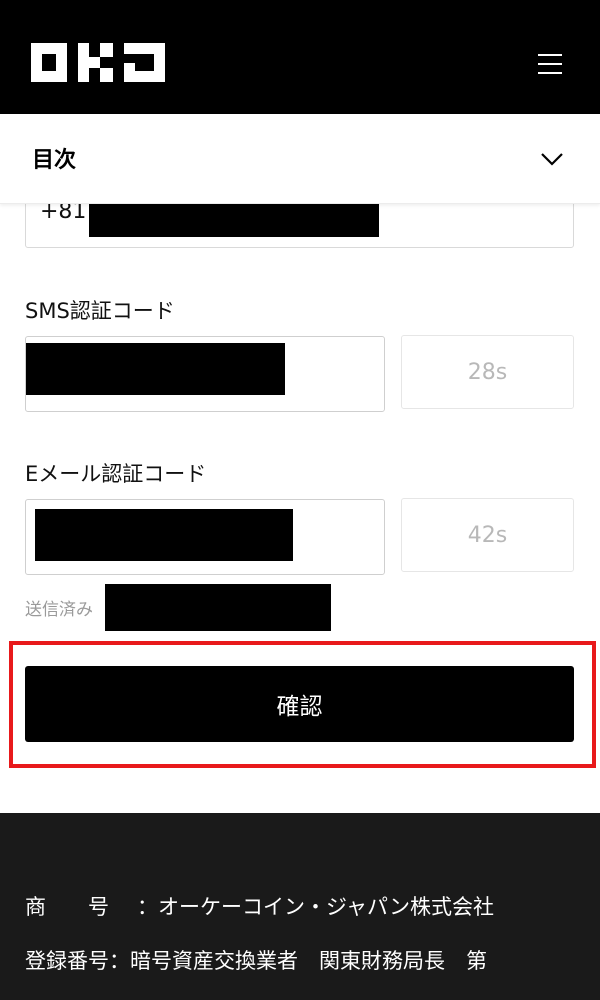 The width and height of the screenshot is (600, 1000). What do you see at coordinates (67, 907) in the screenshot?
I see `footer-company-key: 商 号` at bounding box center [67, 907].